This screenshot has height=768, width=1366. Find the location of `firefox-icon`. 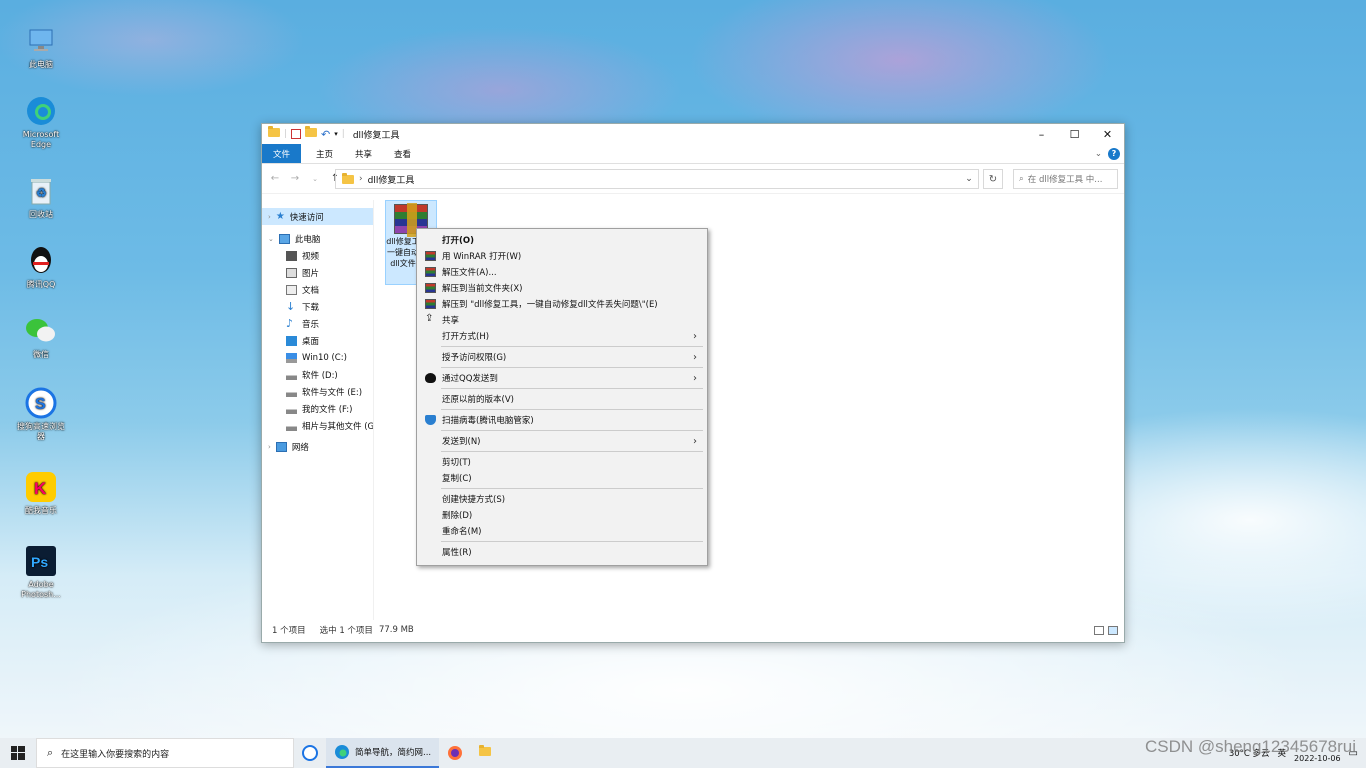

firefox-icon is located at coordinates (455, 753).